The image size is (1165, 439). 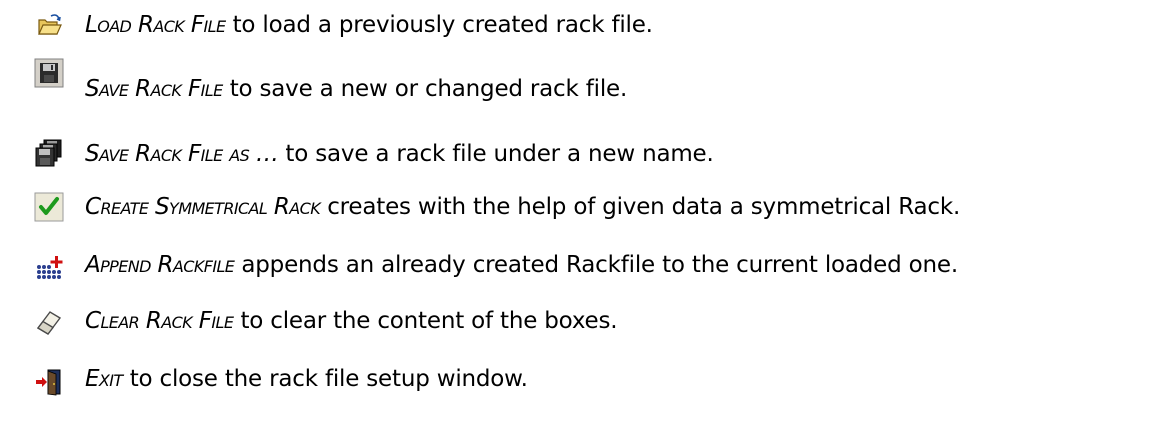 I want to click on command-description: to save a rack file under a new name., so click(x=496, y=154).